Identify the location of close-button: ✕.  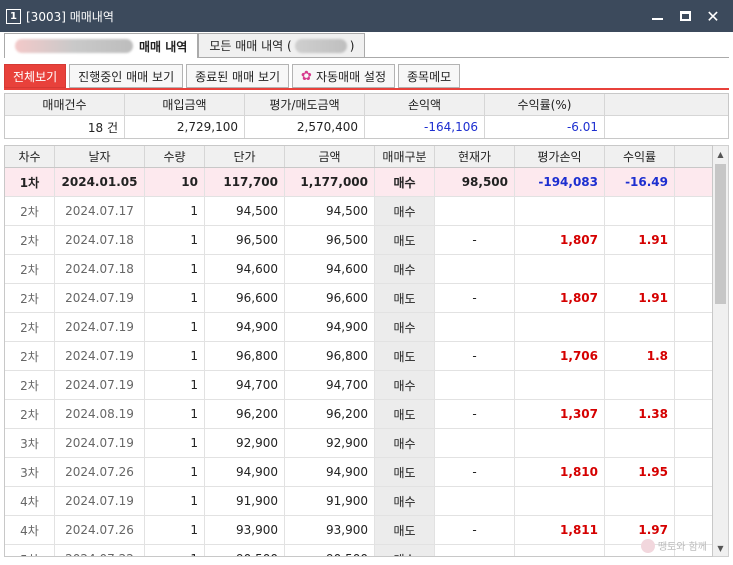
(713, 16).